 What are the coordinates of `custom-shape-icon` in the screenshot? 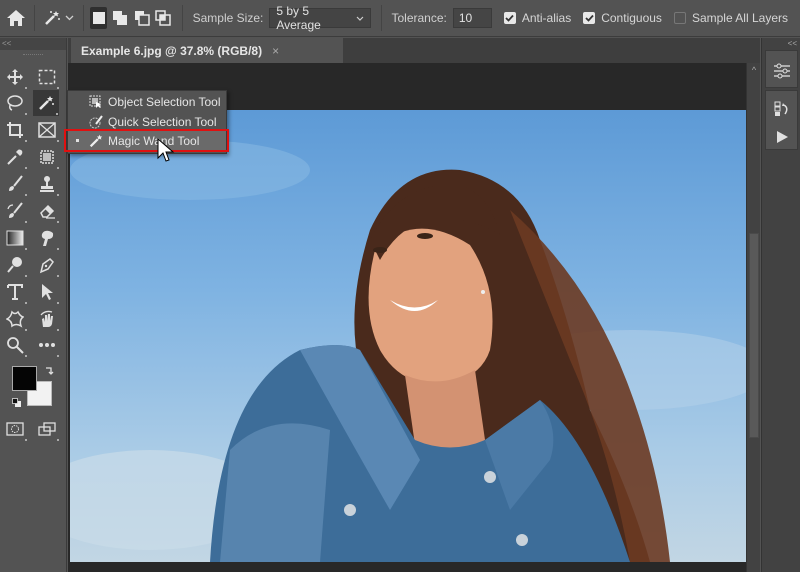 It's located at (15, 319).